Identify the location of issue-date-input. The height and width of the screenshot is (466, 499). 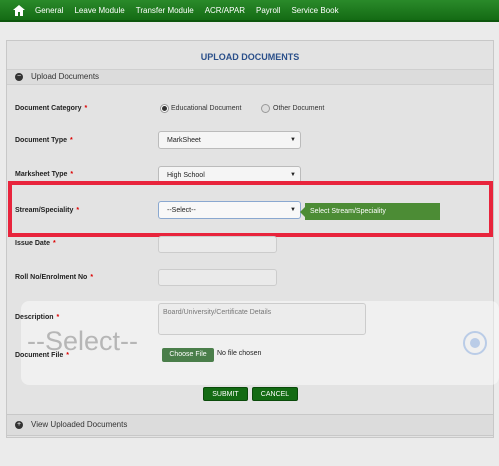
(217, 244).